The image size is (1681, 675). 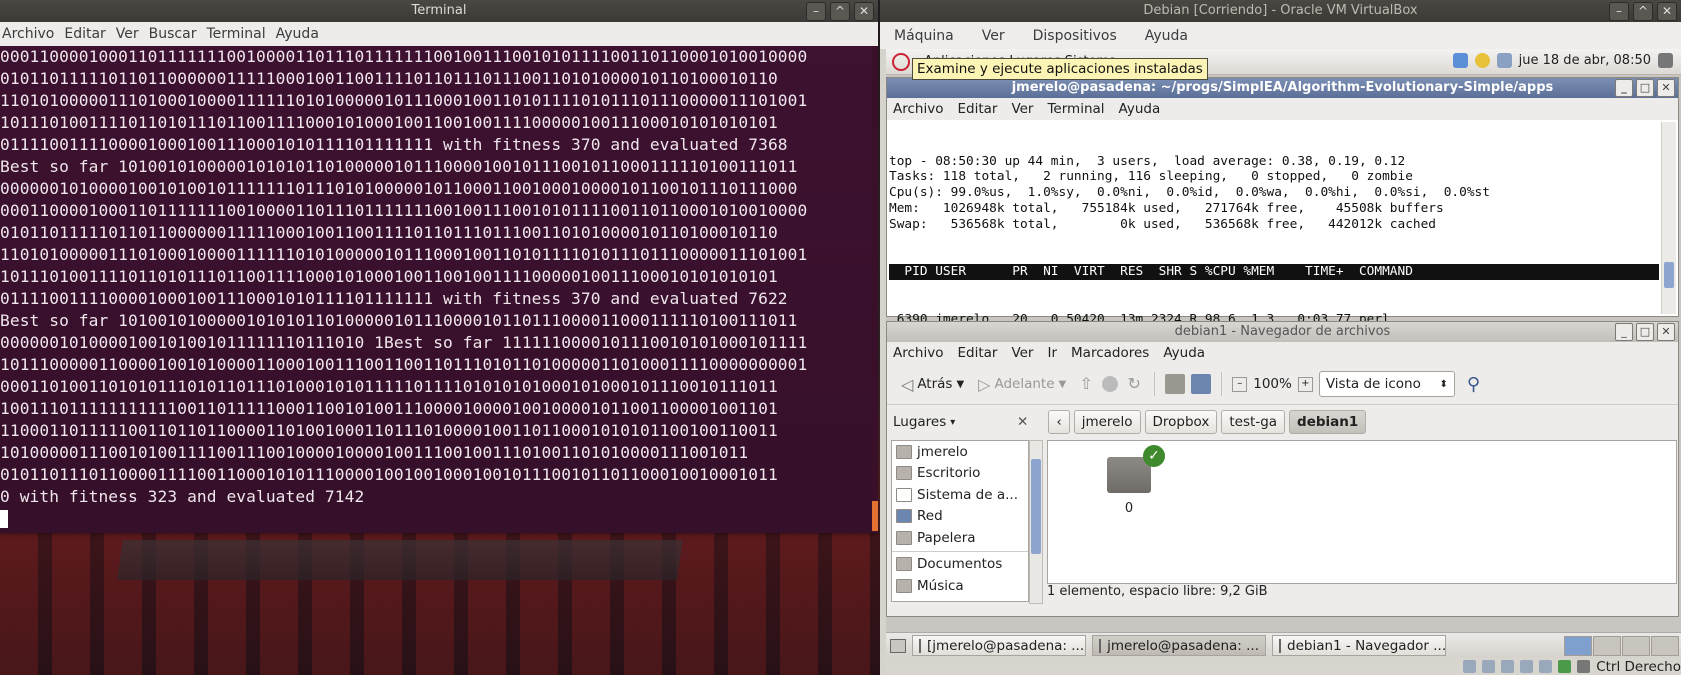 What do you see at coordinates (1022, 422) in the screenshot?
I see `close-sidebar-icon: ✕` at bounding box center [1022, 422].